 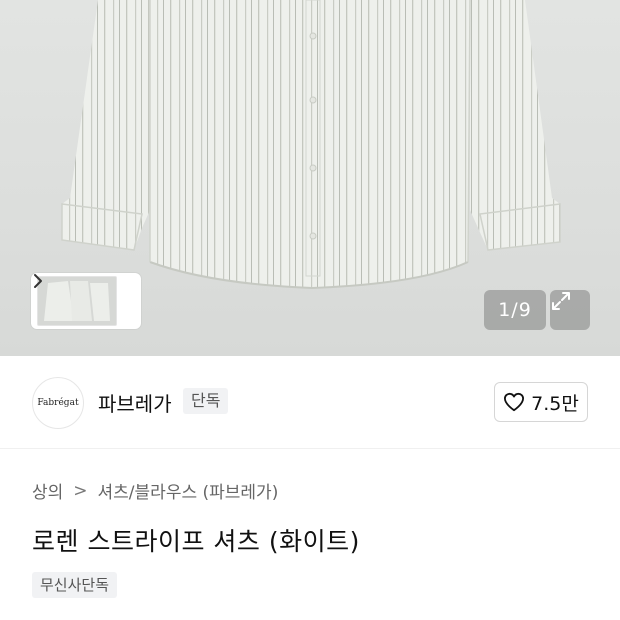 What do you see at coordinates (135, 402) in the screenshot?
I see `brand-name: 파브레가` at bounding box center [135, 402].